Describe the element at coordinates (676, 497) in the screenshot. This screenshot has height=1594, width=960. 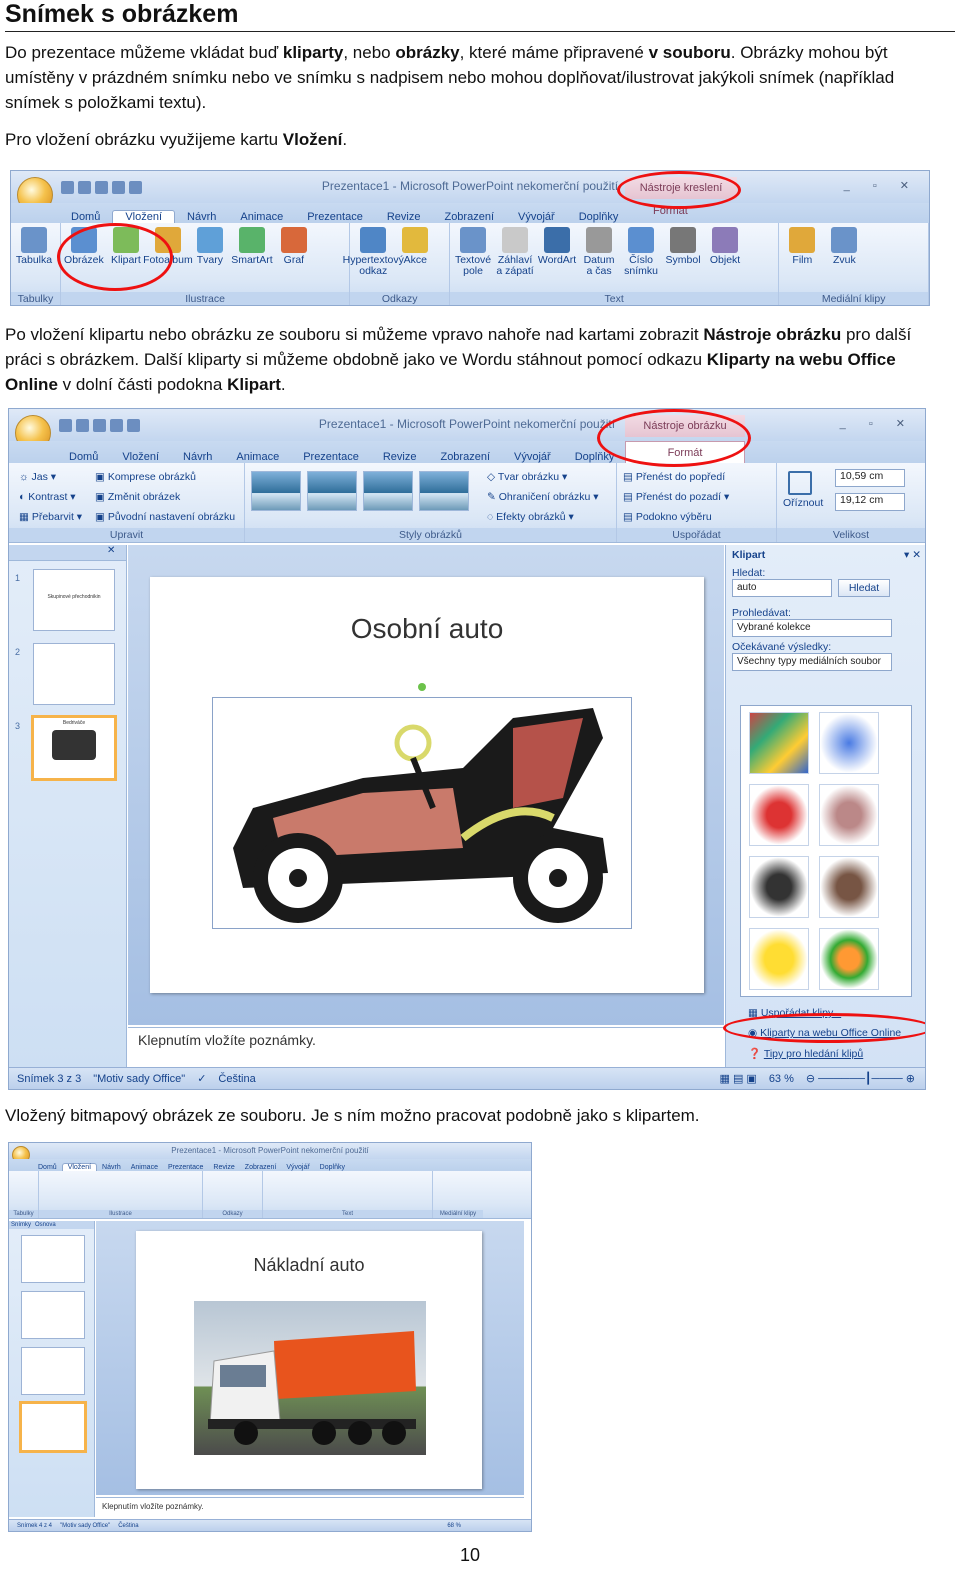
I see `send-back-button: ▤ Přenést do pozadí ▾` at that location.